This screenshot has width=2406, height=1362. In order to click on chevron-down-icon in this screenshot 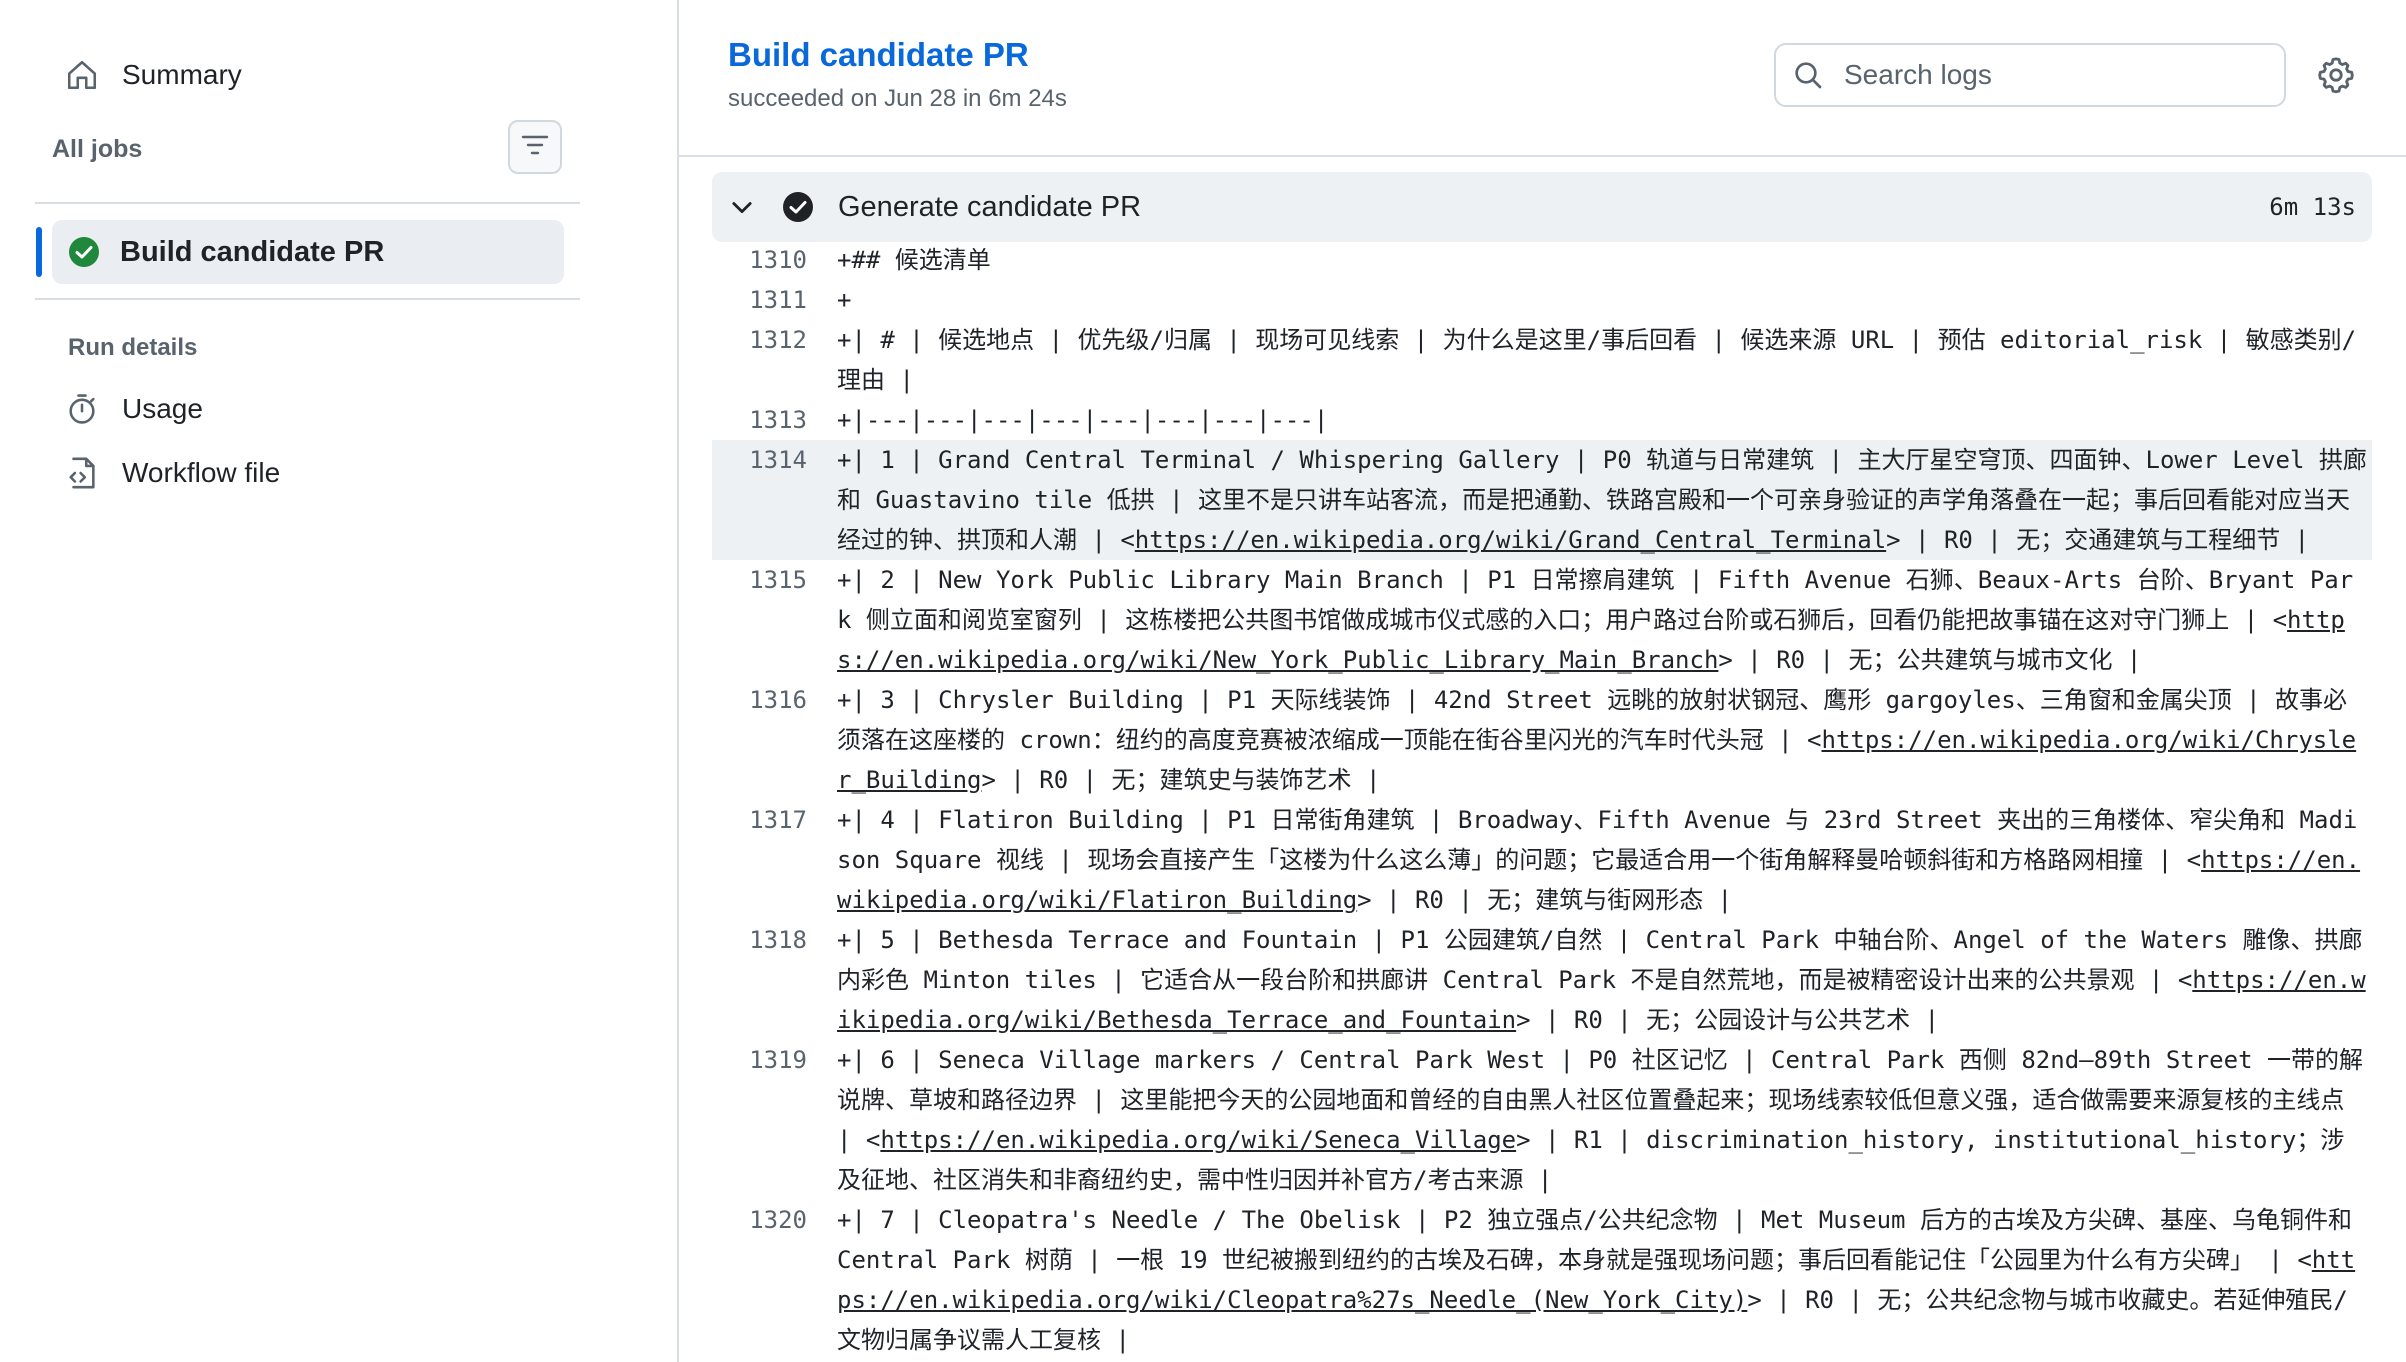, I will do `click(742, 207)`.